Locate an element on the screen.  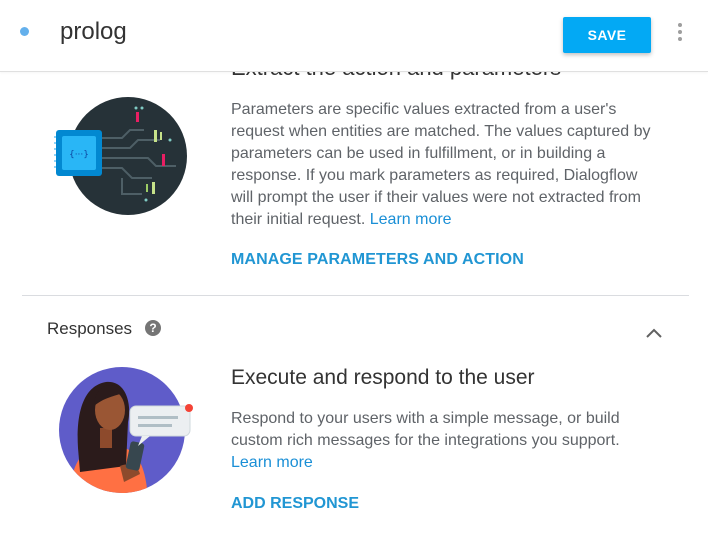
add-response-button: ADD RESPONSE is located at coordinates (295, 504).